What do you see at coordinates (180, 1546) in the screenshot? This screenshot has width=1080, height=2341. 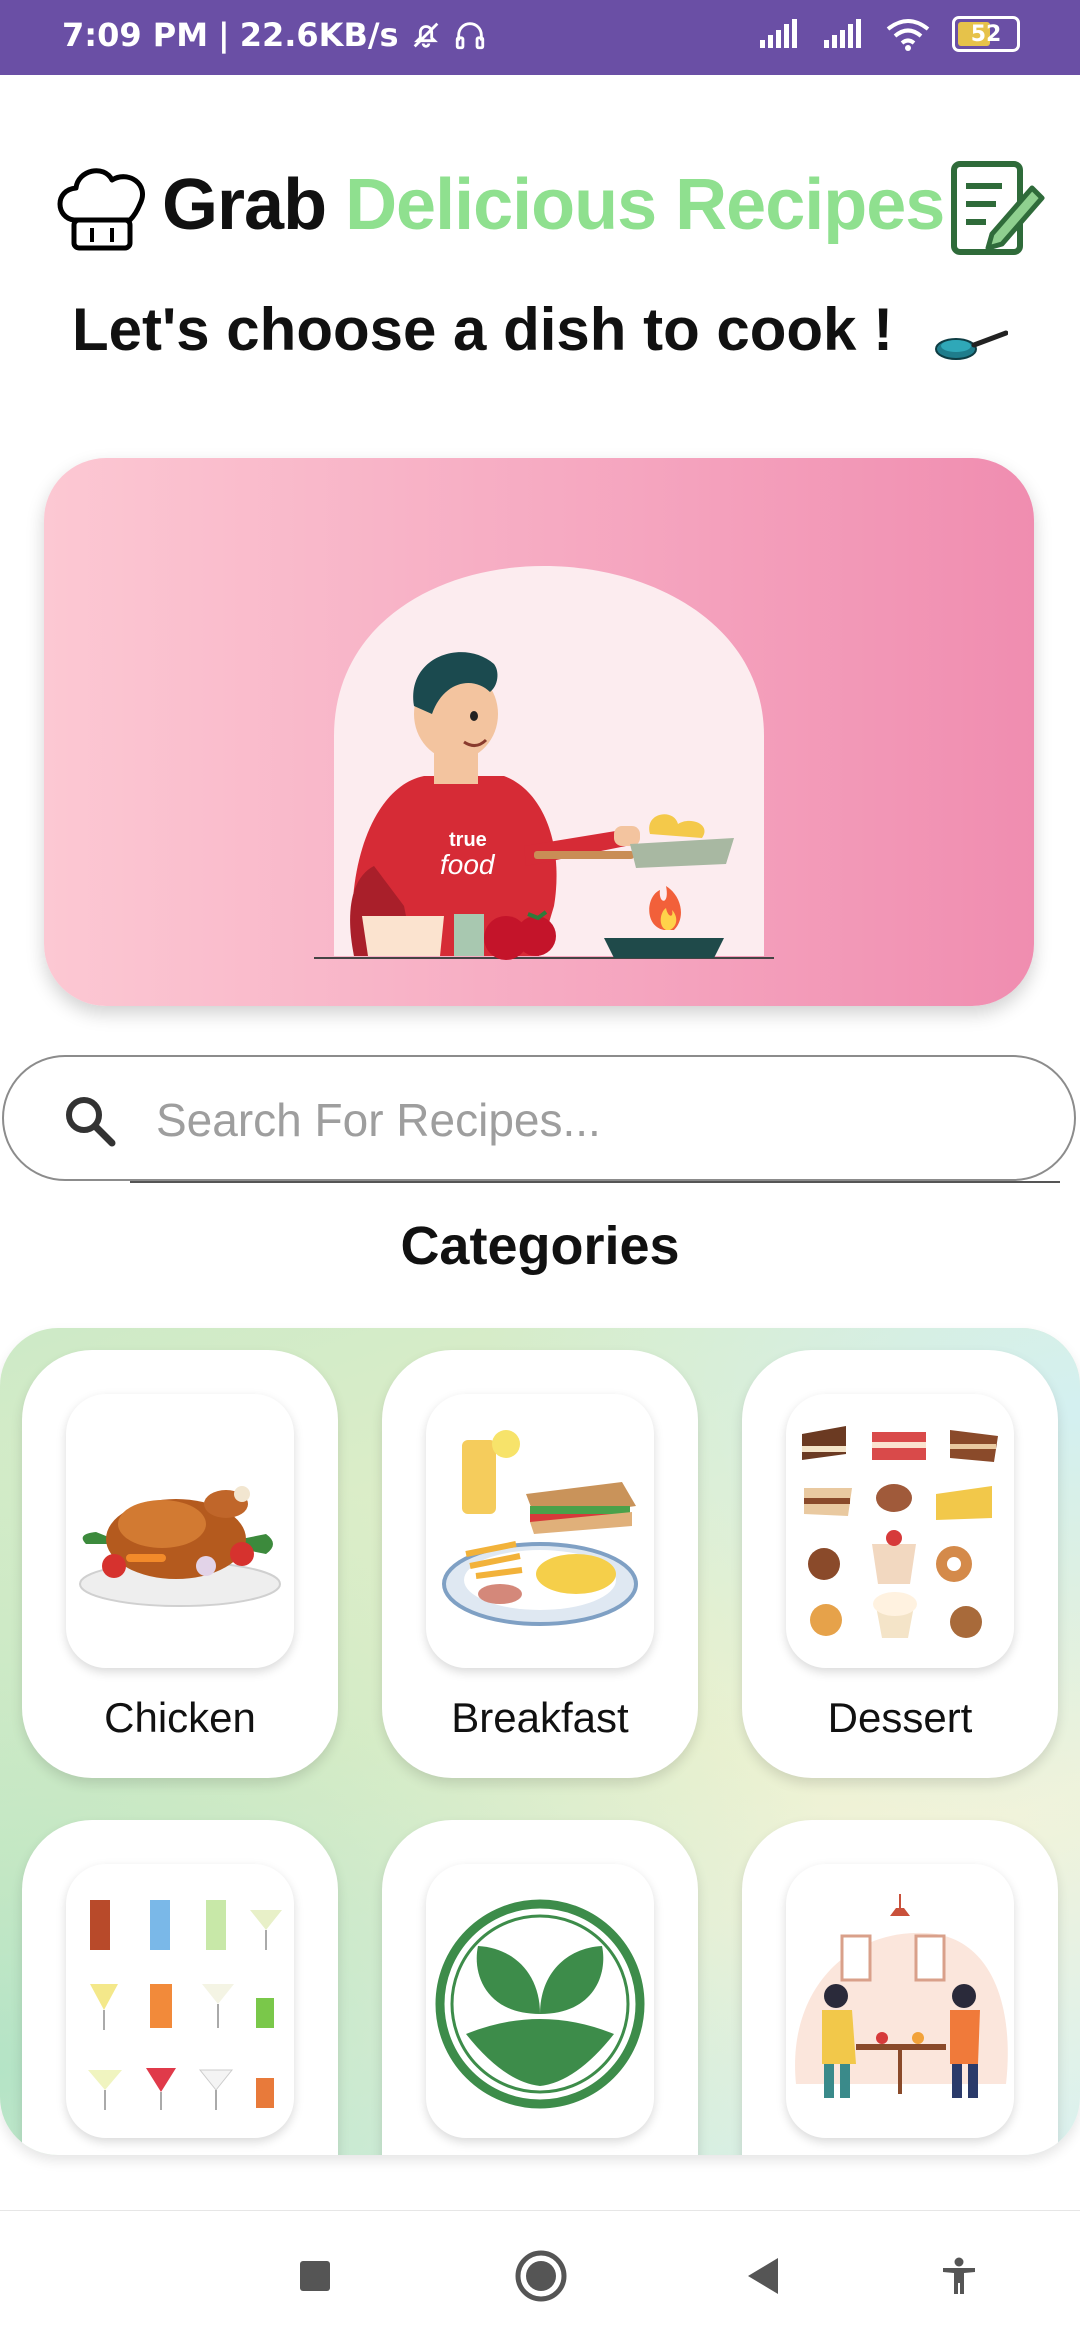 I see `roast-chicken-icon` at bounding box center [180, 1546].